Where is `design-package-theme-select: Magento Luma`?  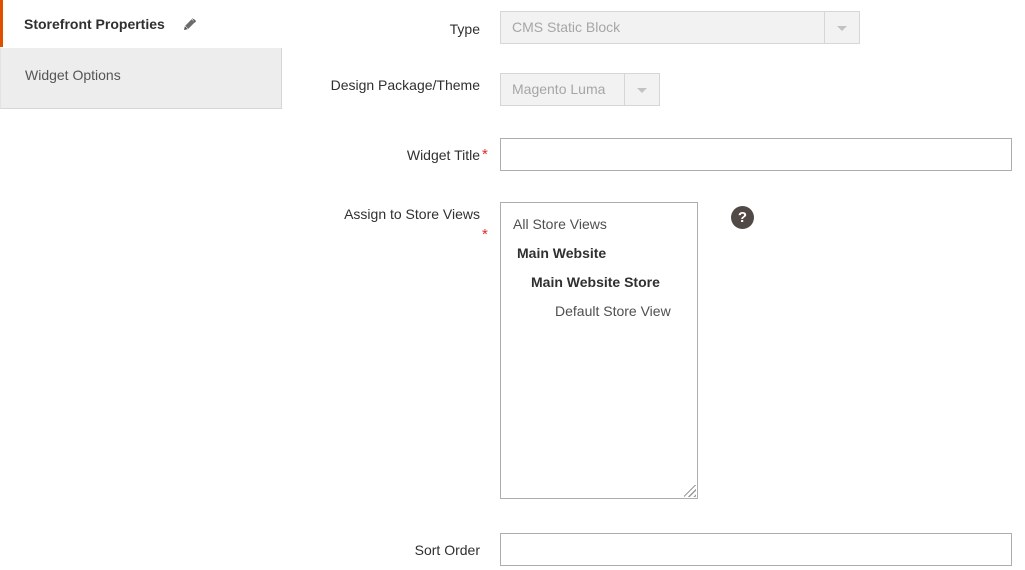
design-package-theme-select: Magento Luma is located at coordinates (580, 89).